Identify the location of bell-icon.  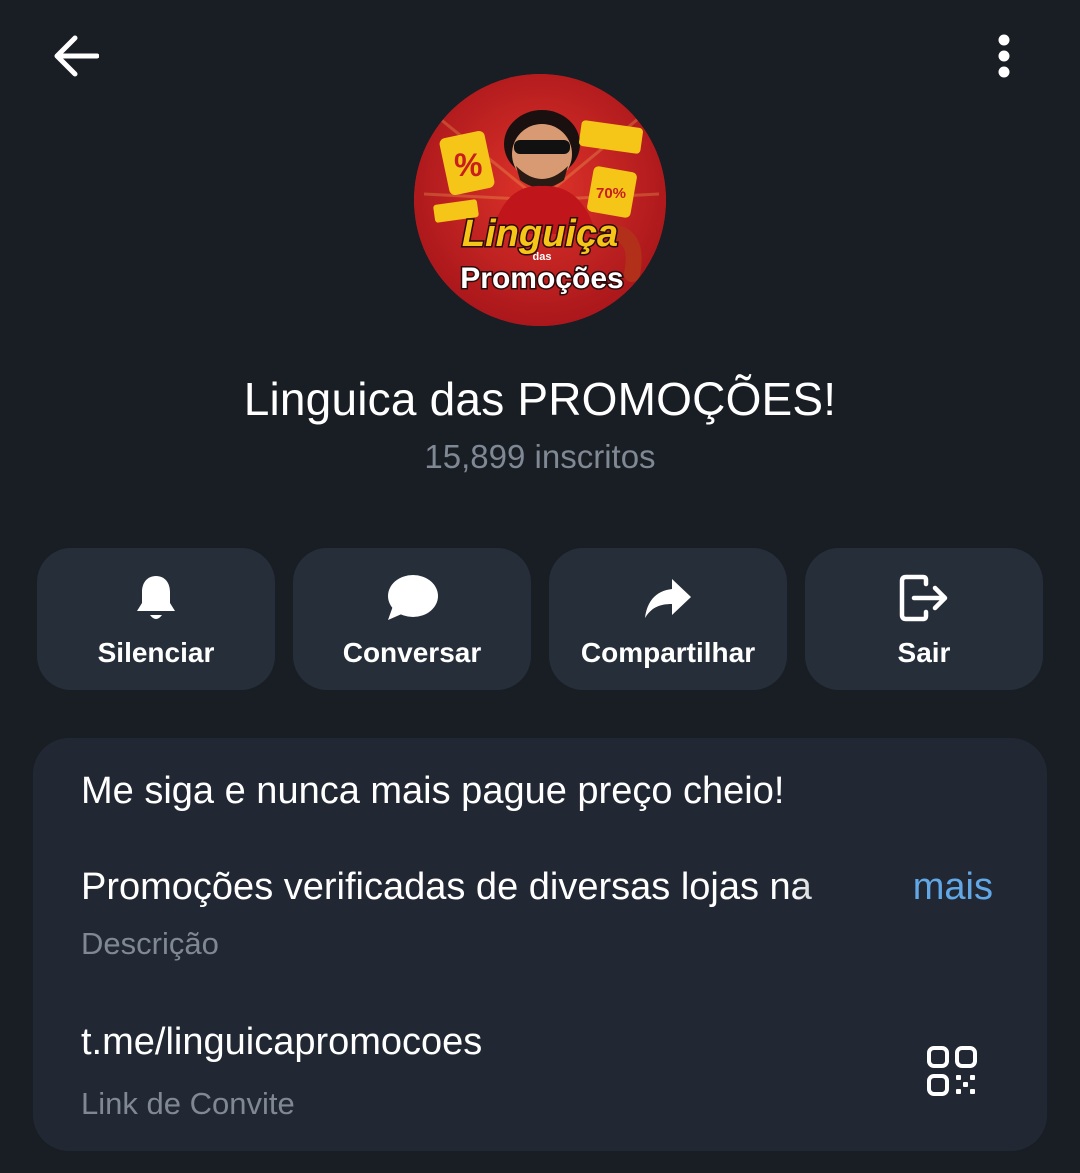
(156, 597).